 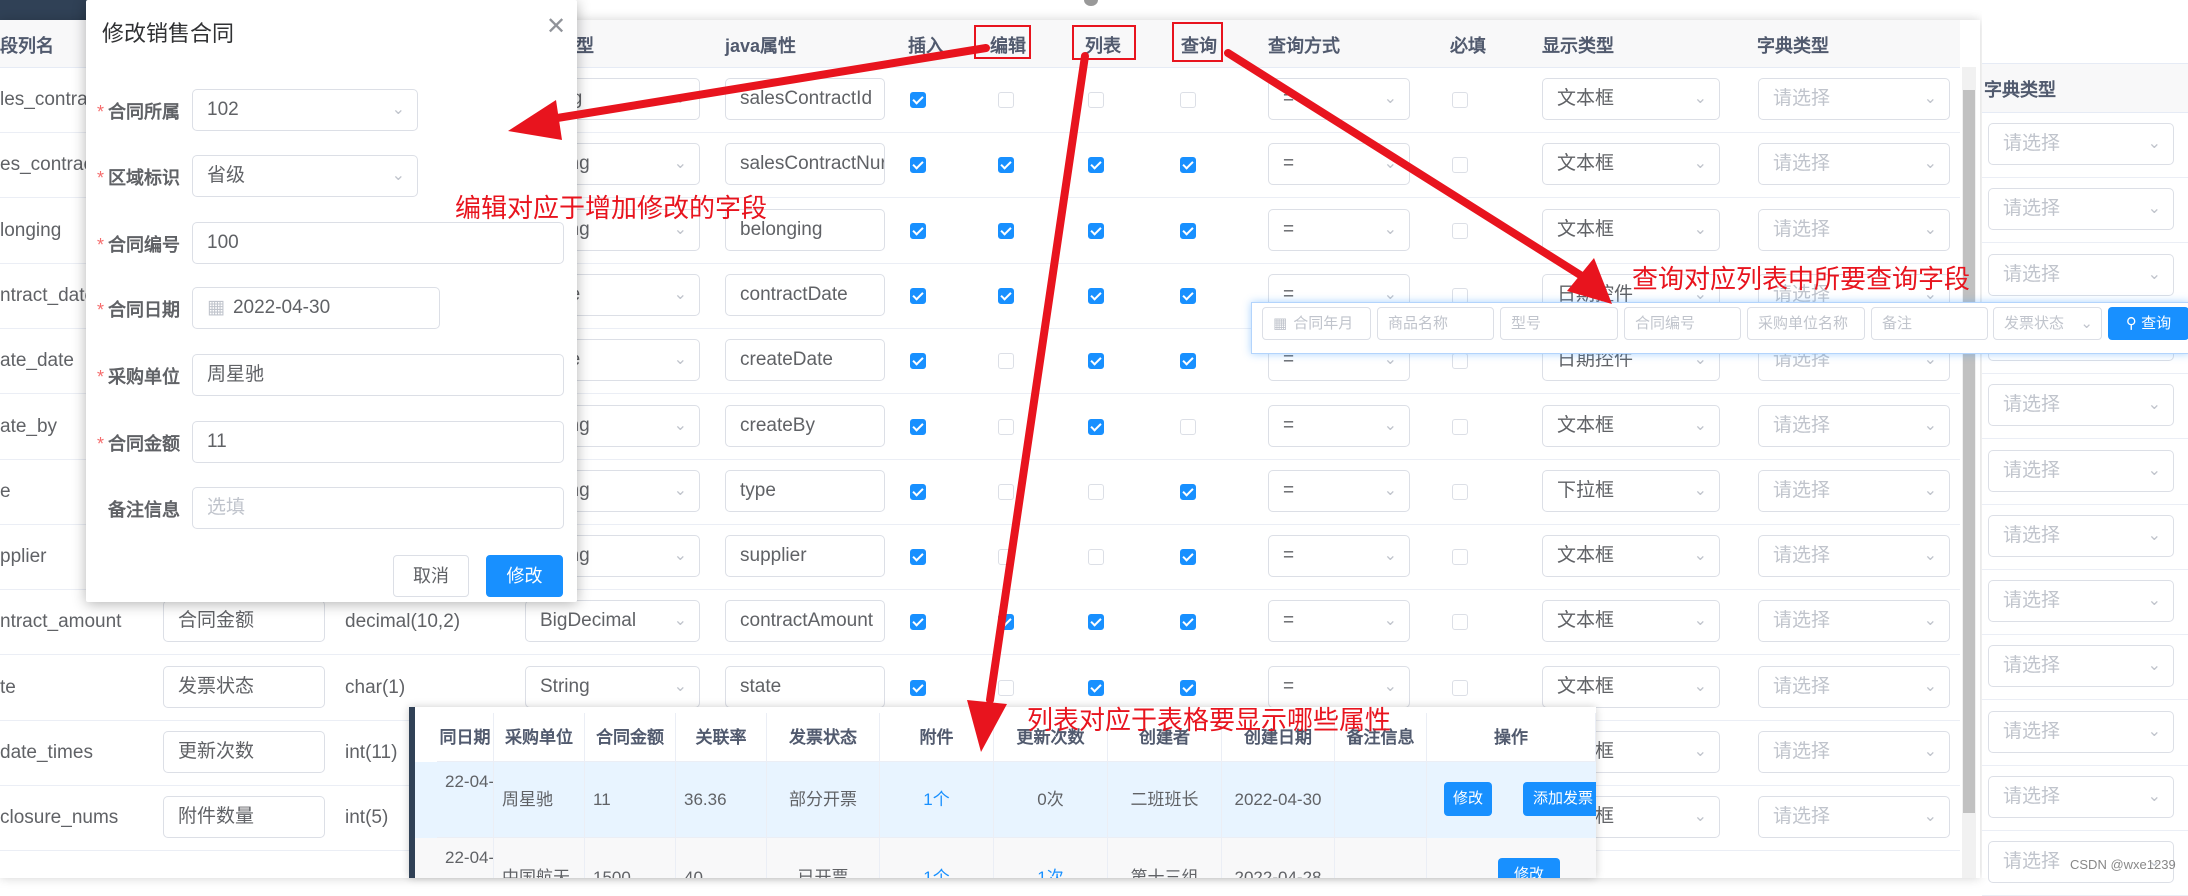 I want to click on search-field-input: 商品名称, so click(x=1435, y=323).